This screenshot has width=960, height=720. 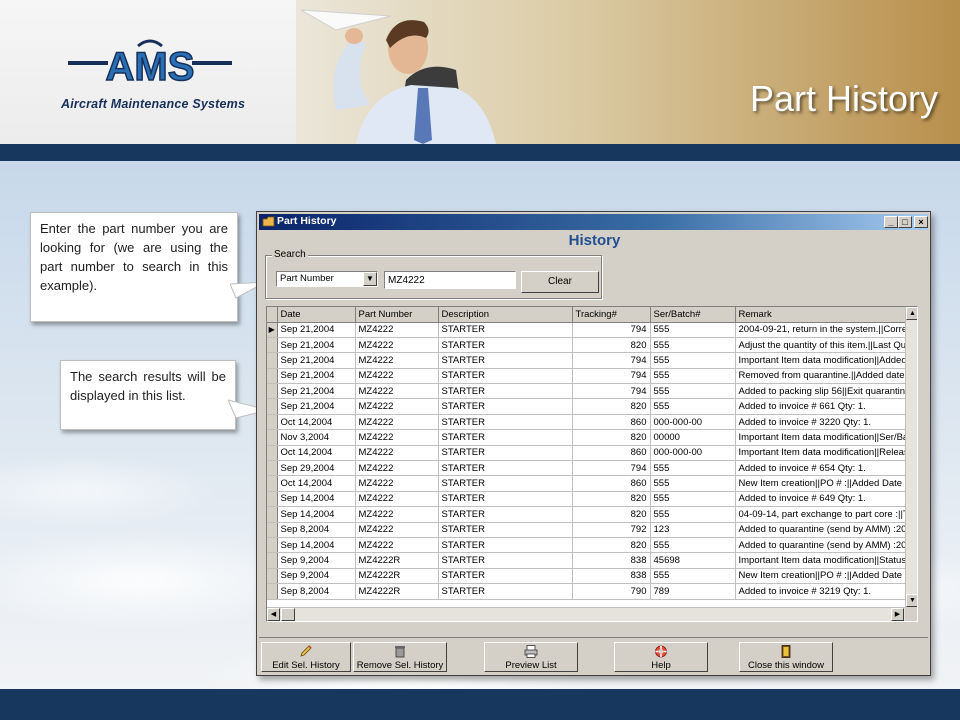 I want to click on minimize-button: _, so click(x=891, y=222).